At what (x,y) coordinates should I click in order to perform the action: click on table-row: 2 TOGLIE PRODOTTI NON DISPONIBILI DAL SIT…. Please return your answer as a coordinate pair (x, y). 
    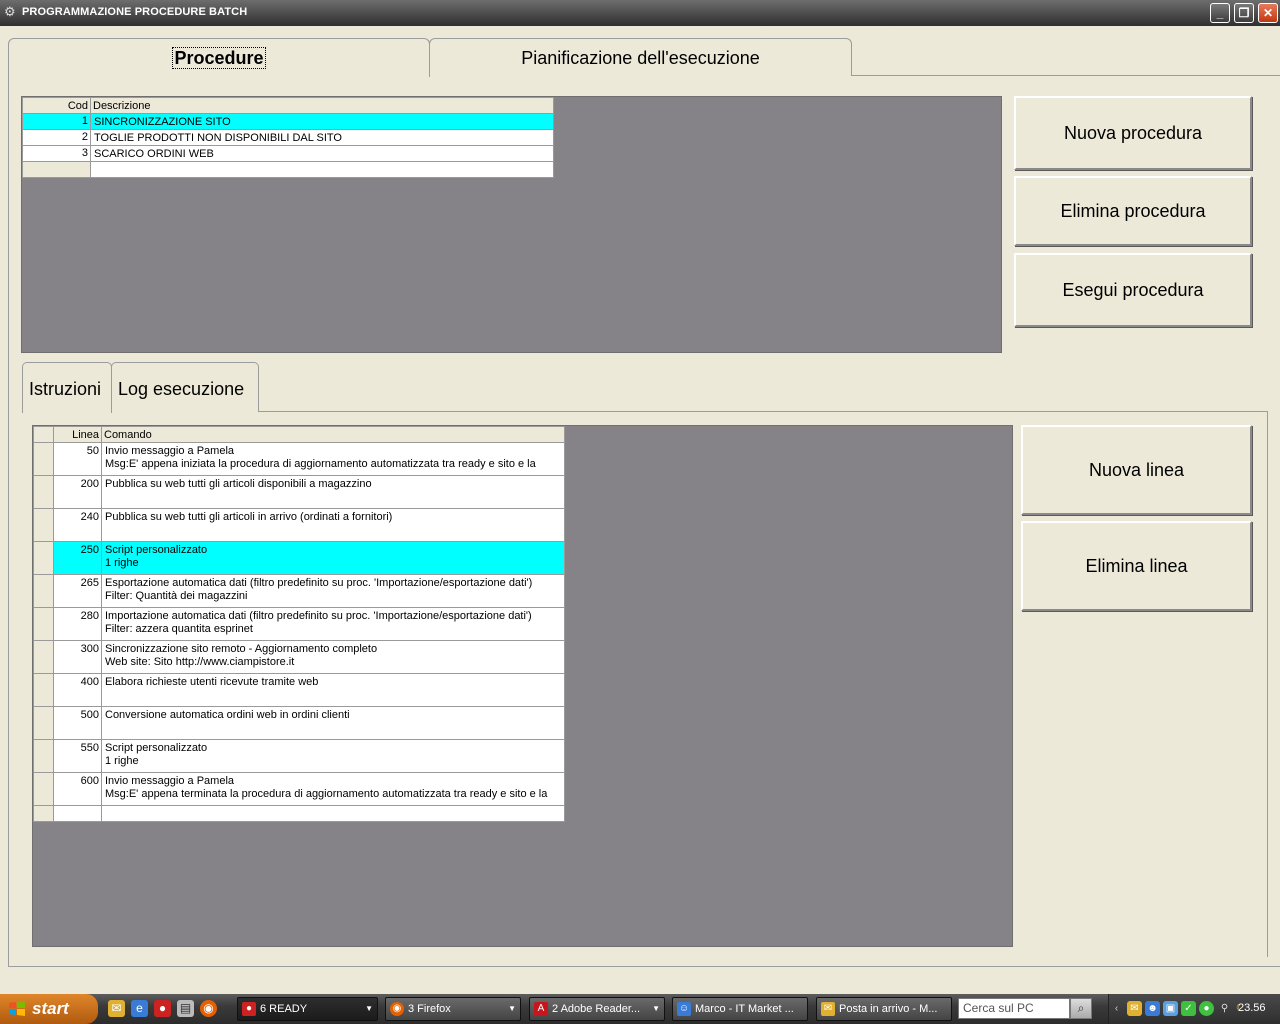
    Looking at the image, I should click on (288, 137).